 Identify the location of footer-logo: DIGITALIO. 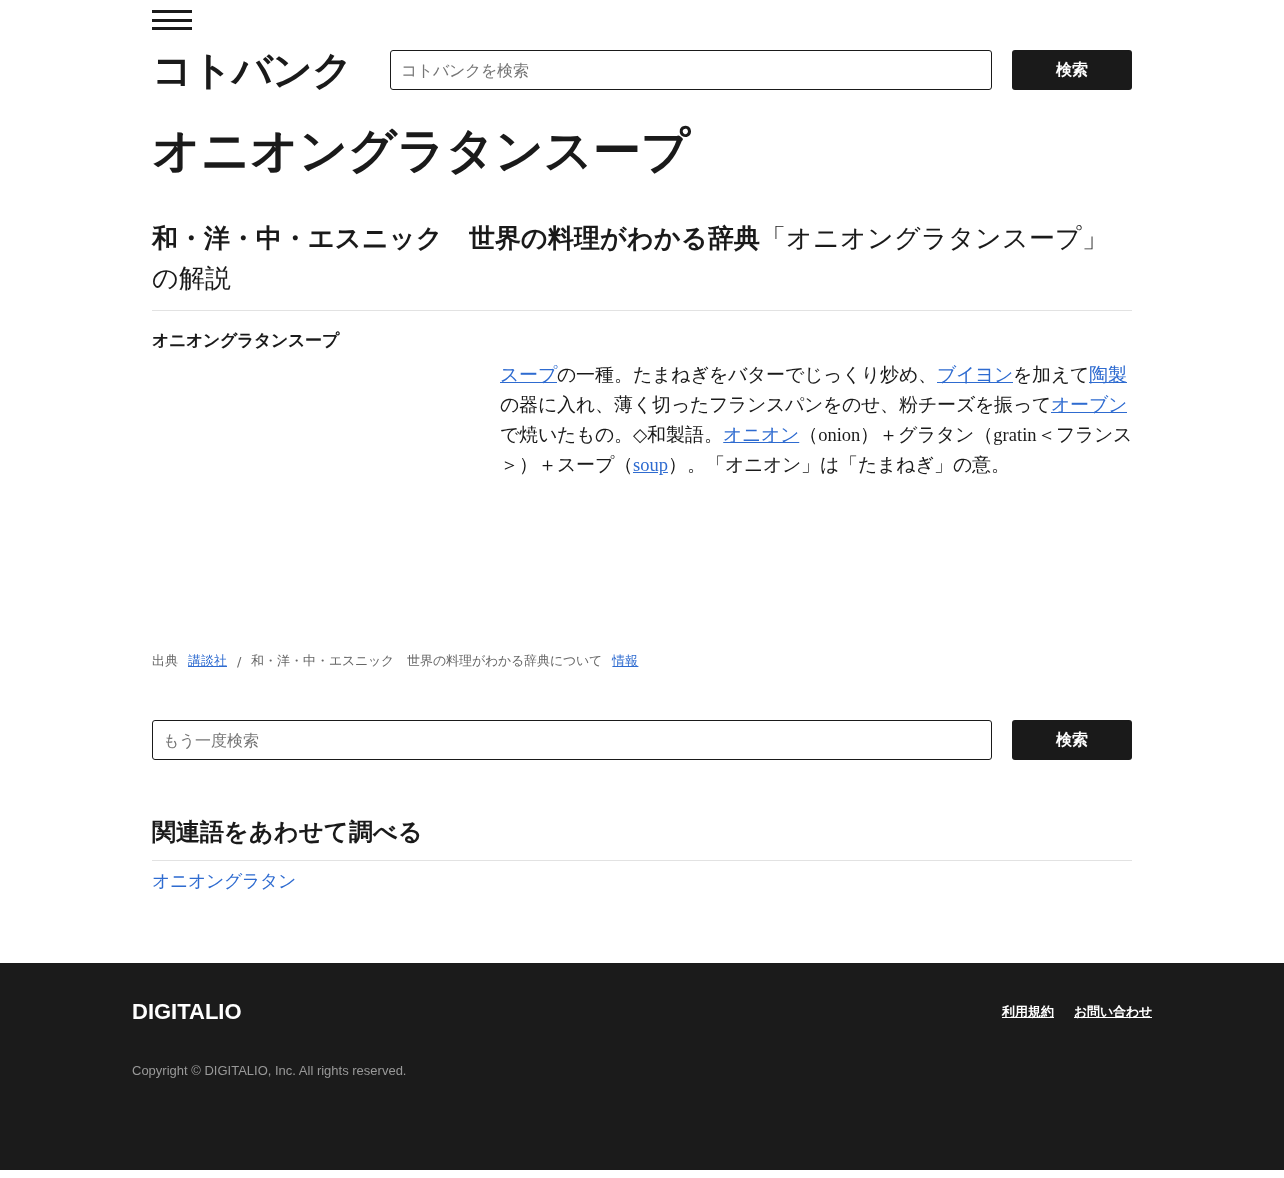
(187, 1012).